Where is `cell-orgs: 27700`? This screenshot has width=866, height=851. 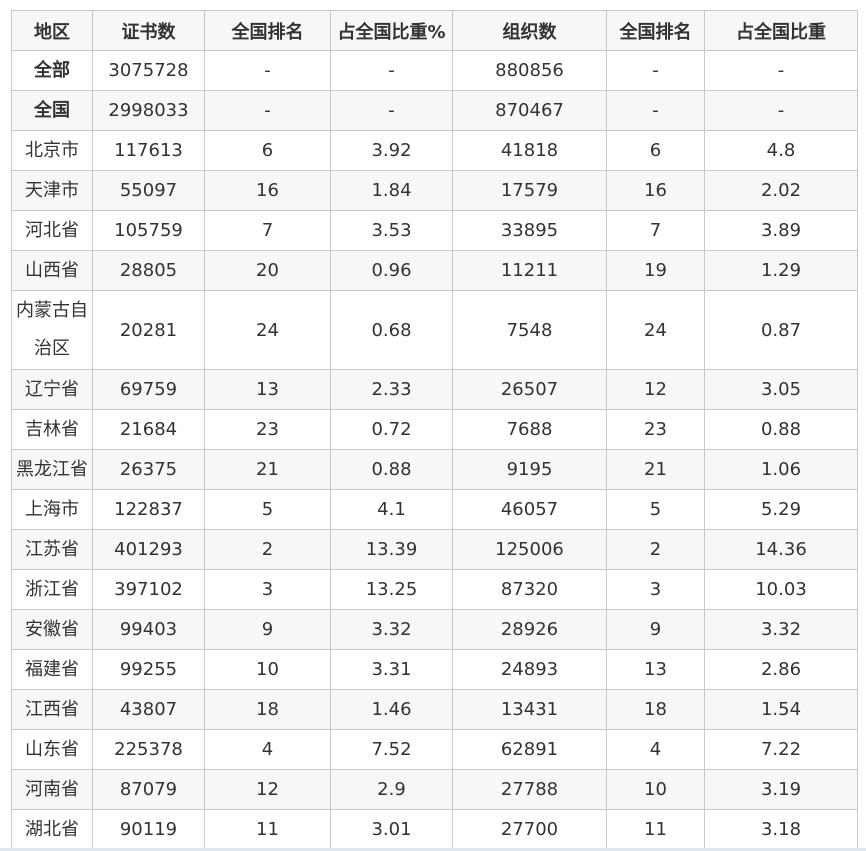
cell-orgs: 27700 is located at coordinates (529, 829).